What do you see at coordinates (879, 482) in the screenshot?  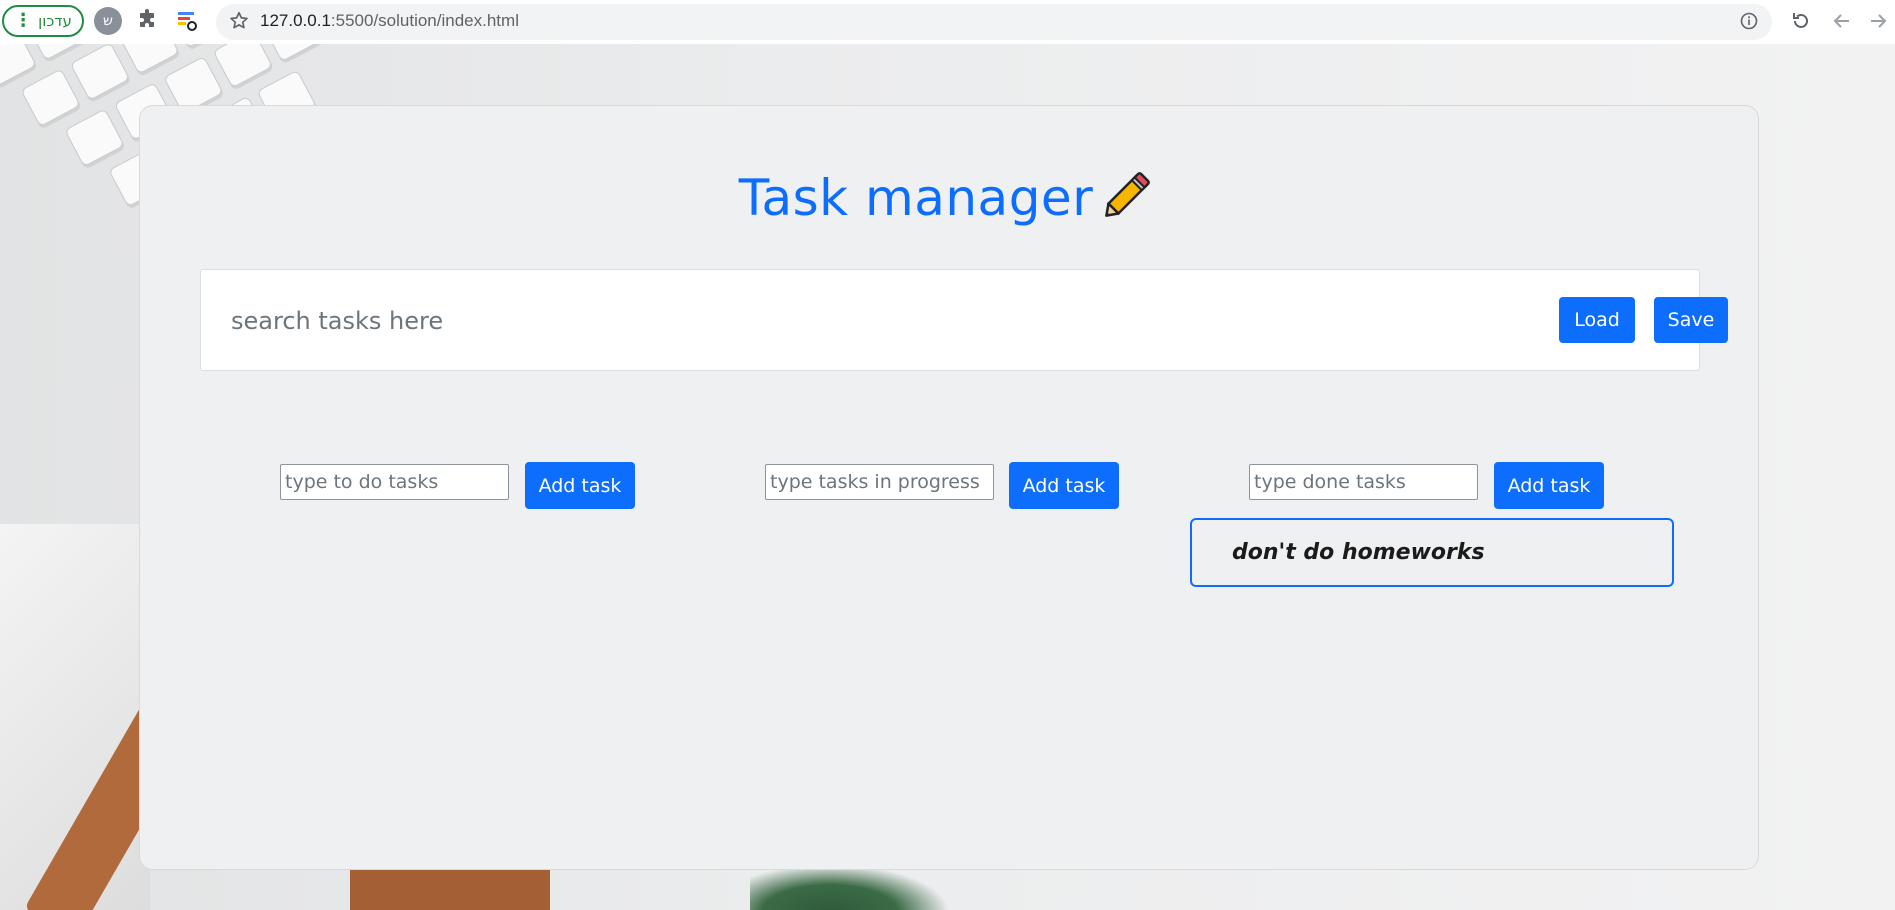 I see `in-progress-input` at bounding box center [879, 482].